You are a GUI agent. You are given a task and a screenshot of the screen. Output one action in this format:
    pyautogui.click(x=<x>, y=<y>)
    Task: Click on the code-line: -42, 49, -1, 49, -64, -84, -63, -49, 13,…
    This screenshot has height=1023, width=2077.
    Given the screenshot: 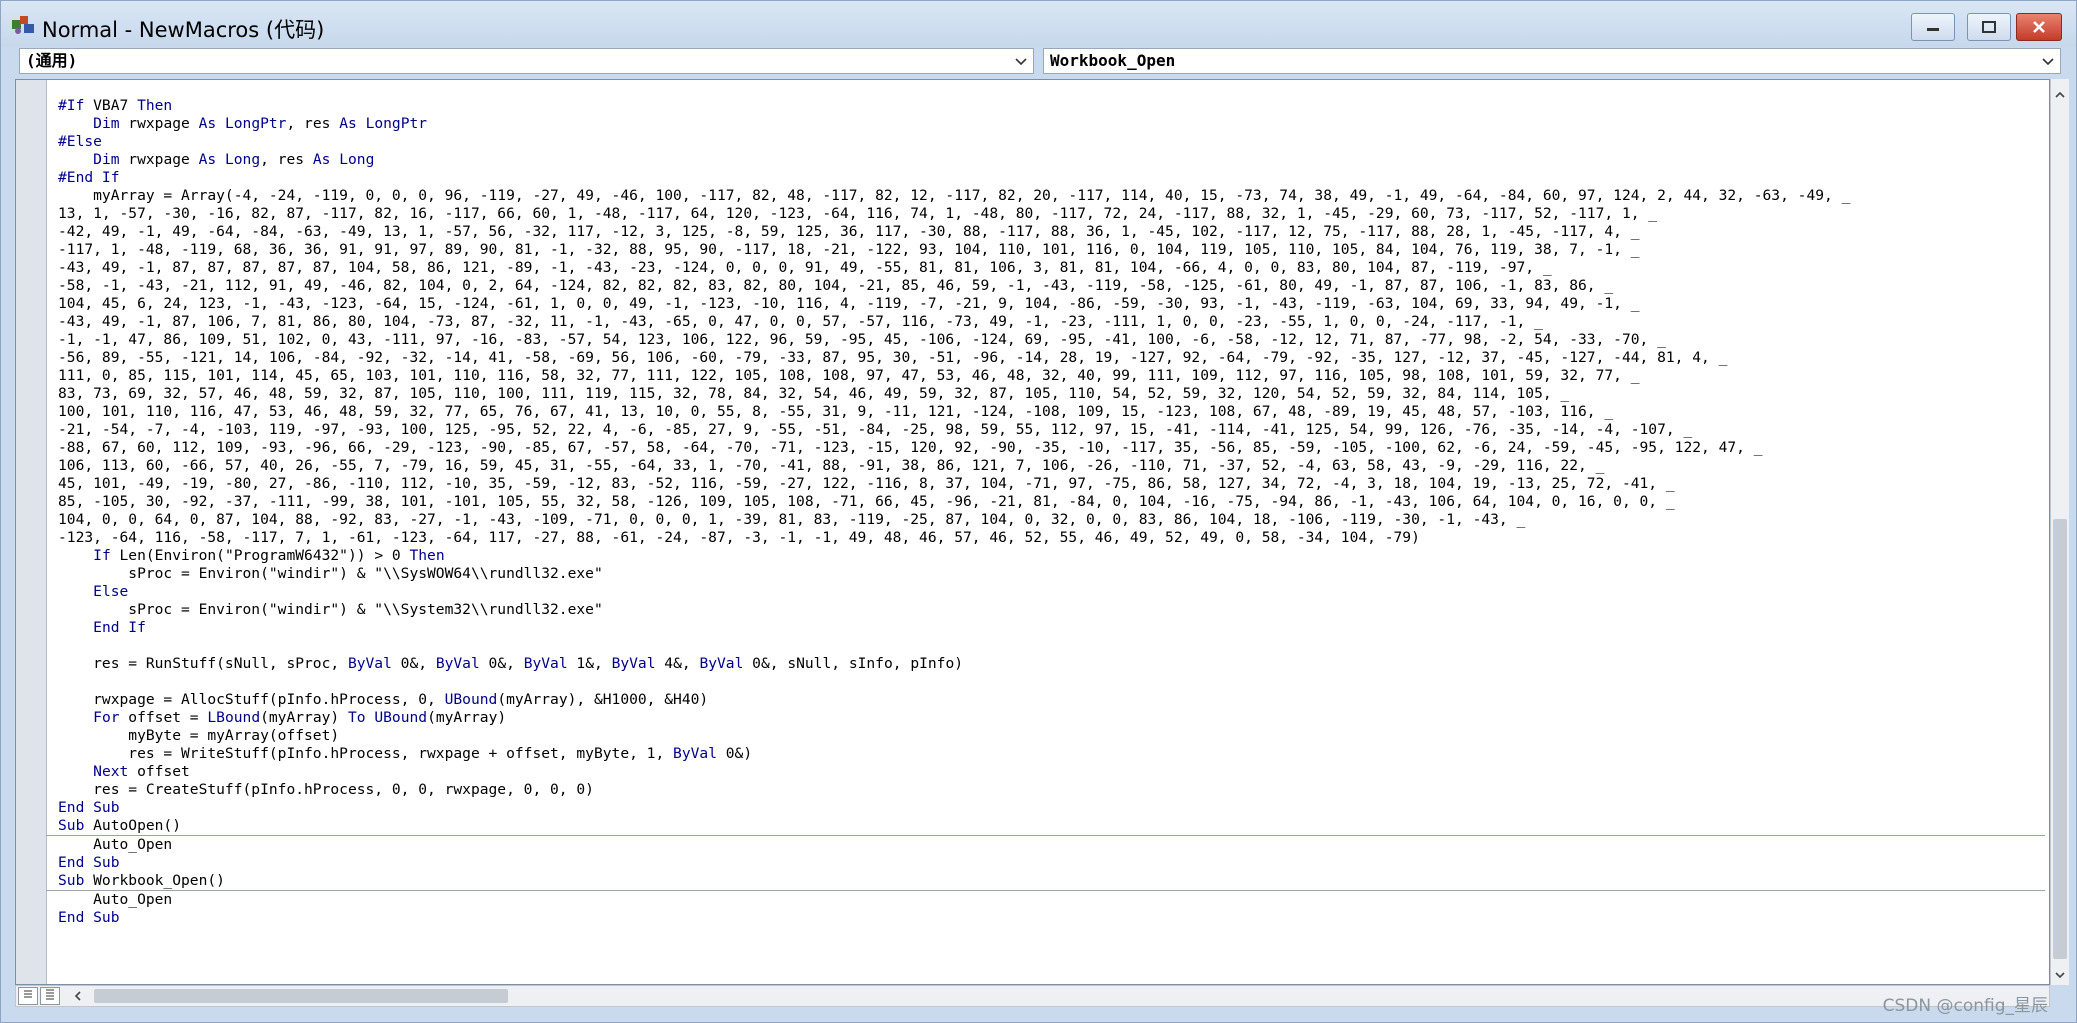 What is the action you would take?
    pyautogui.click(x=1051, y=232)
    